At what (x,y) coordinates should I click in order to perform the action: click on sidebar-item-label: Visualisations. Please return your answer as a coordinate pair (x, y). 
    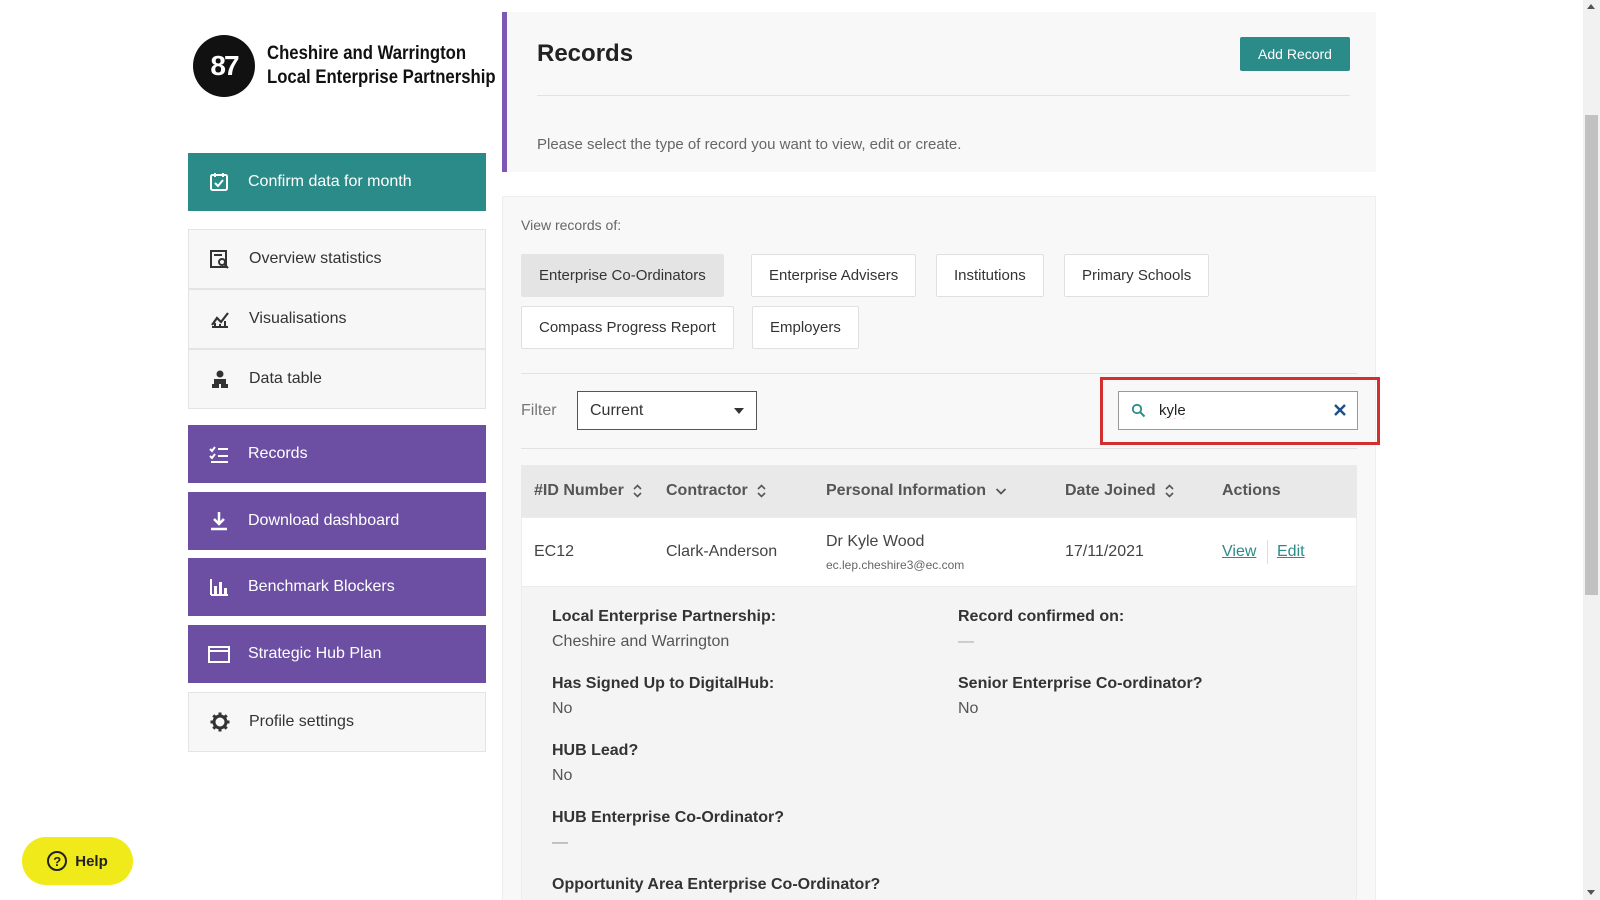
    Looking at the image, I should click on (298, 318).